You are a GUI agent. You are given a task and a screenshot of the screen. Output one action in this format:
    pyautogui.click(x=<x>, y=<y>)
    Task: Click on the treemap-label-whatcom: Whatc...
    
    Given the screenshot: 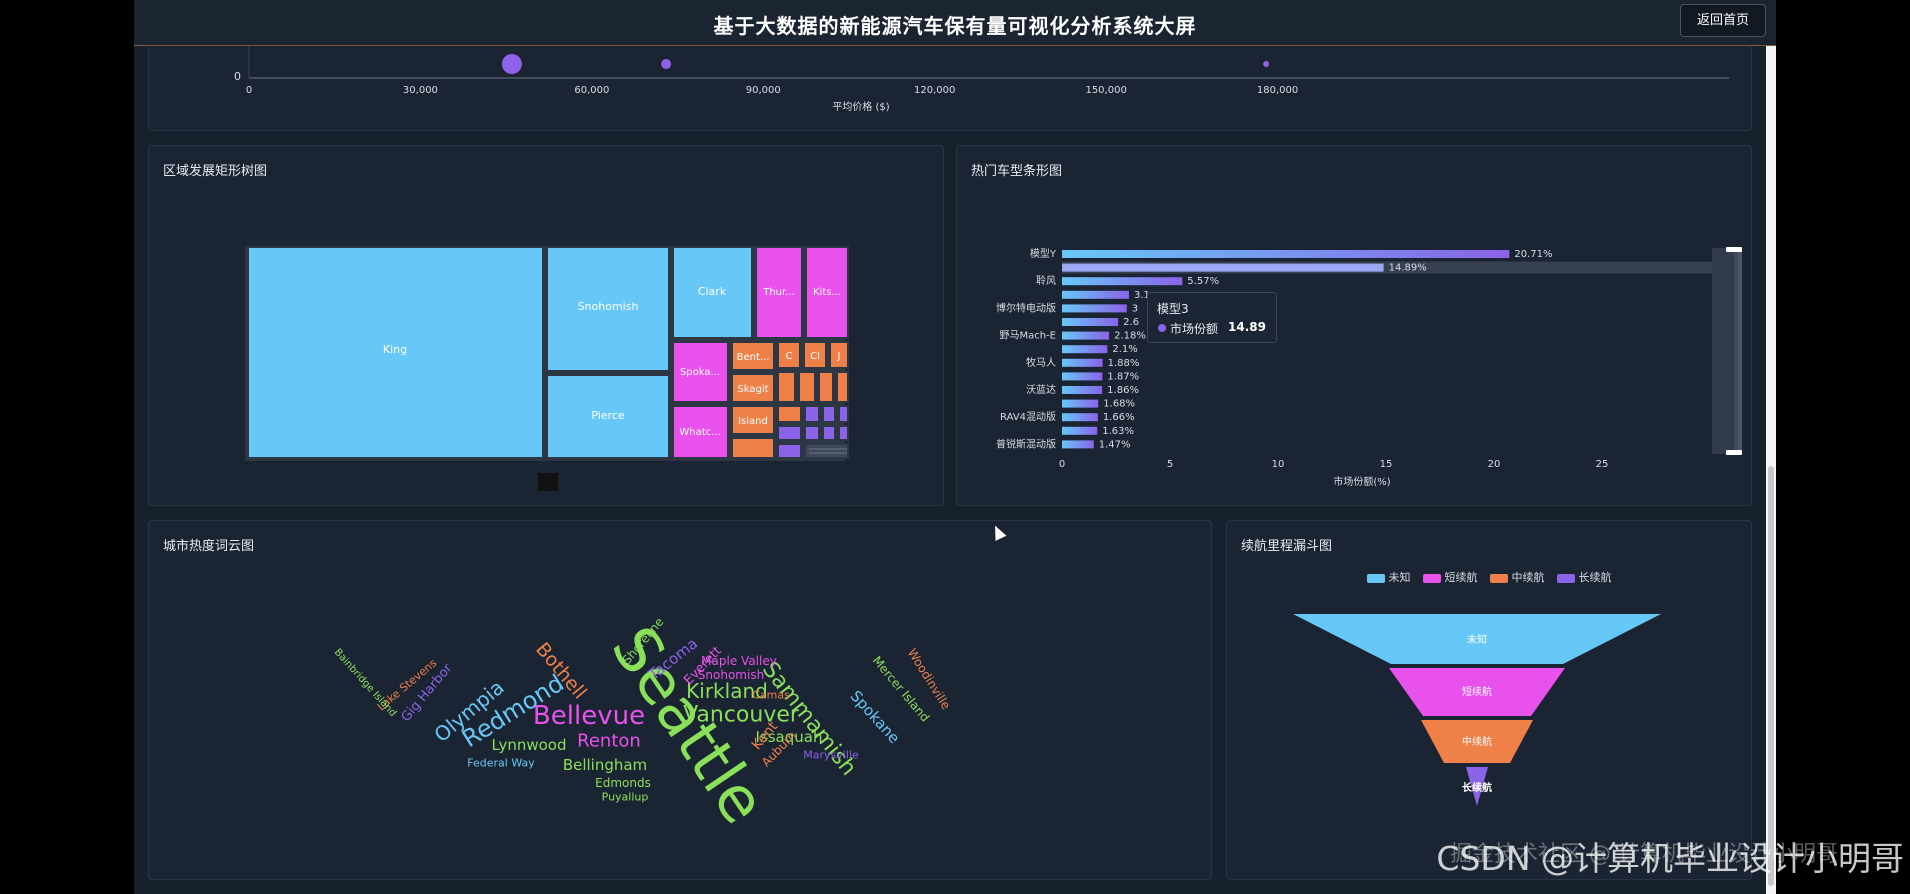 What is the action you would take?
    pyautogui.click(x=699, y=432)
    